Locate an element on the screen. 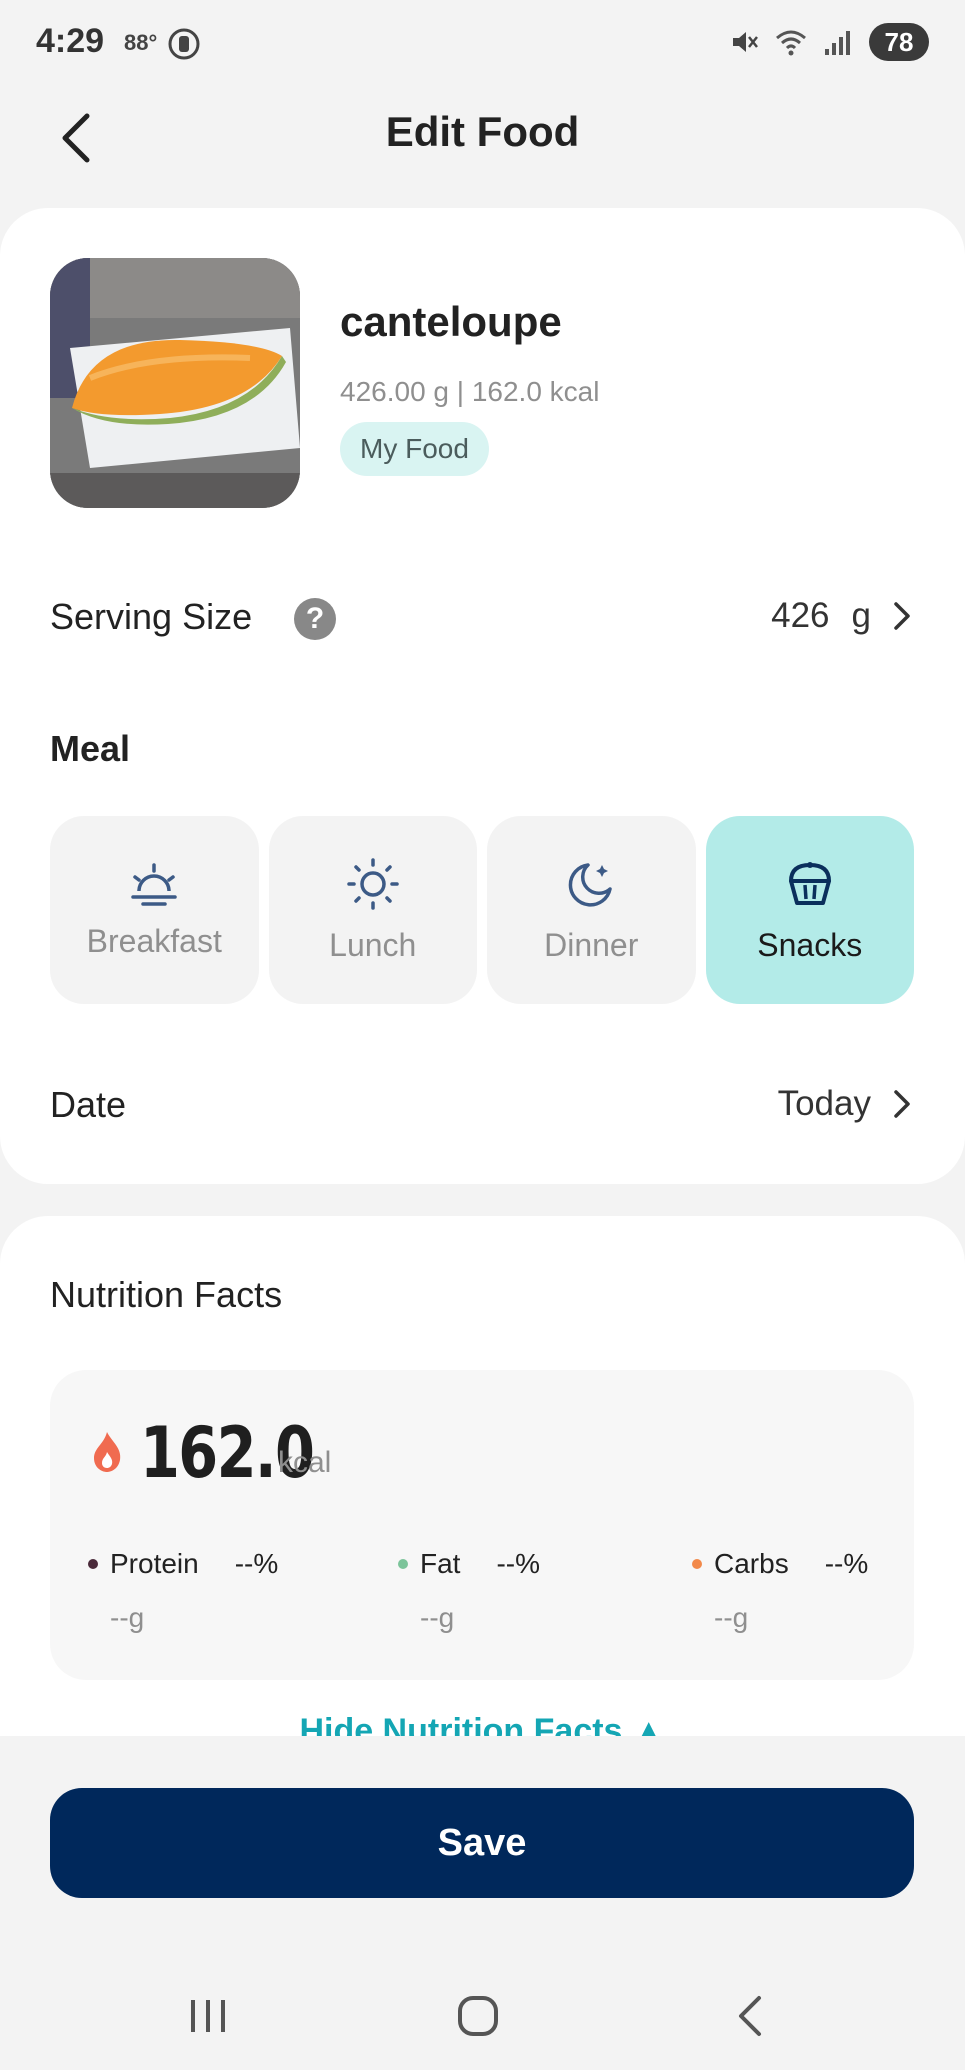  system-back-button is located at coordinates (750, 2016).